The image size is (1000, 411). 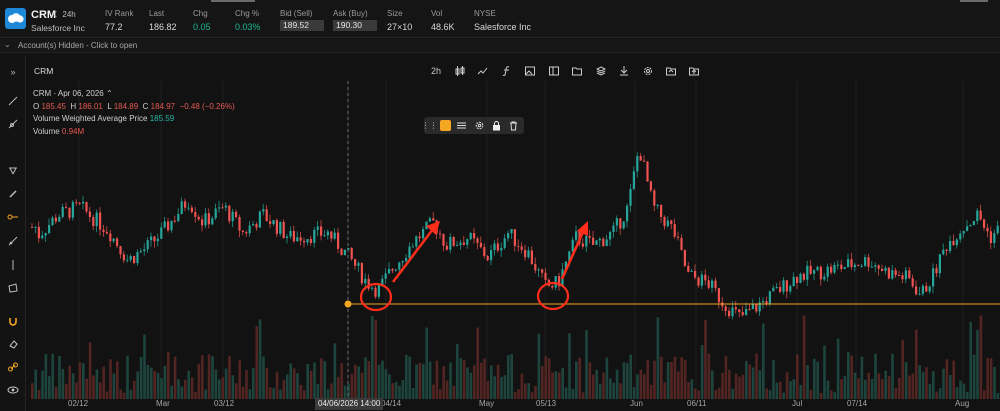 What do you see at coordinates (601, 71) in the screenshot?
I see `layers-icon` at bounding box center [601, 71].